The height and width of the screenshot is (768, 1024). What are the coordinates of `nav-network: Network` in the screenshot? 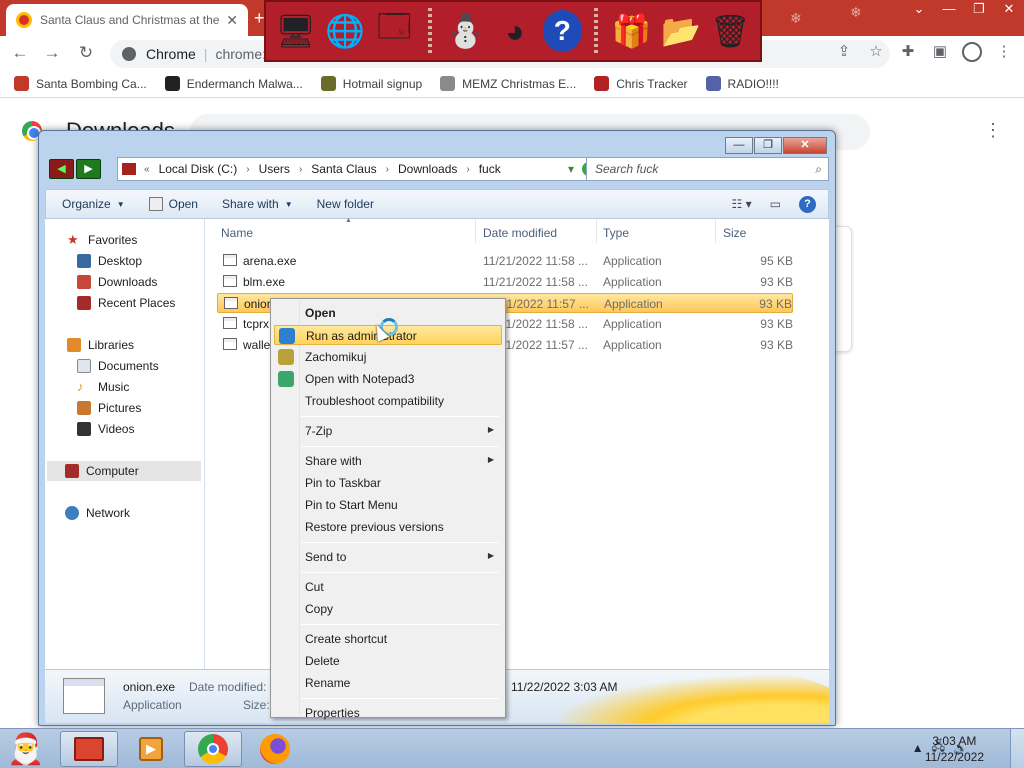 It's located at (97, 513).